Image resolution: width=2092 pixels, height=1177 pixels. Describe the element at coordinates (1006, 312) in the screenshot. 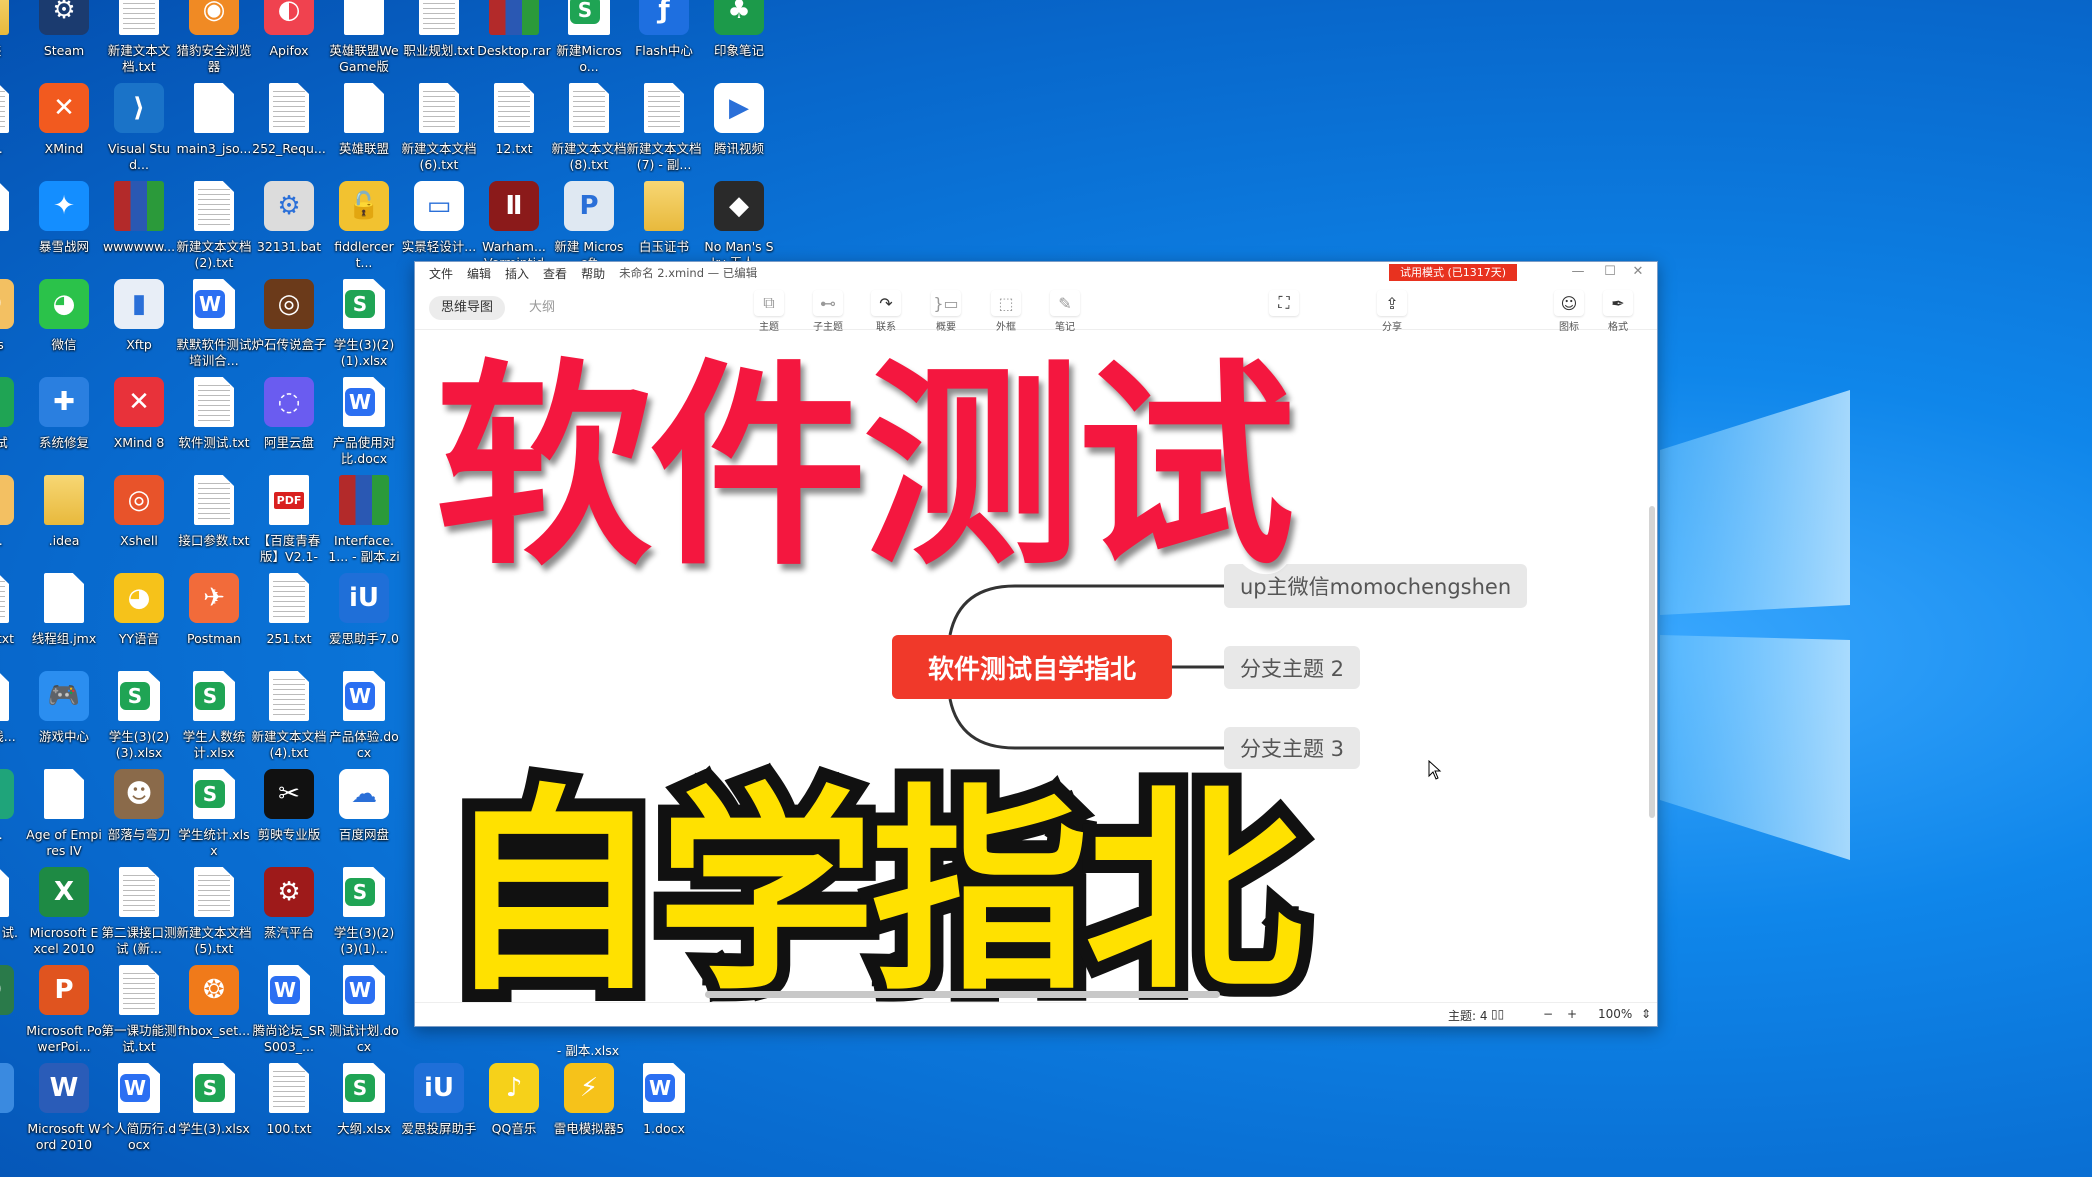

I see `boundary-button: ⬚ 外框` at that location.